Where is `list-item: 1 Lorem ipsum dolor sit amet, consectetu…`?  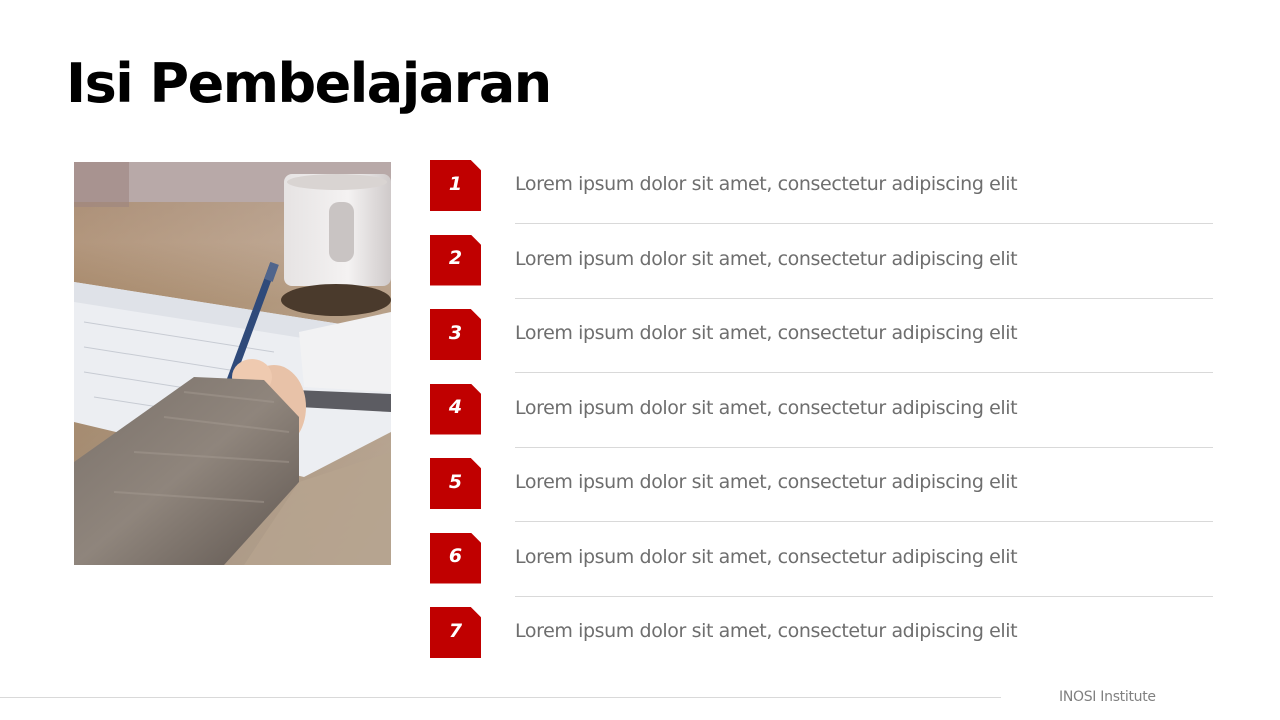
list-item: 1 Lorem ipsum dolor sit amet, consectetu… is located at coordinates (821, 197).